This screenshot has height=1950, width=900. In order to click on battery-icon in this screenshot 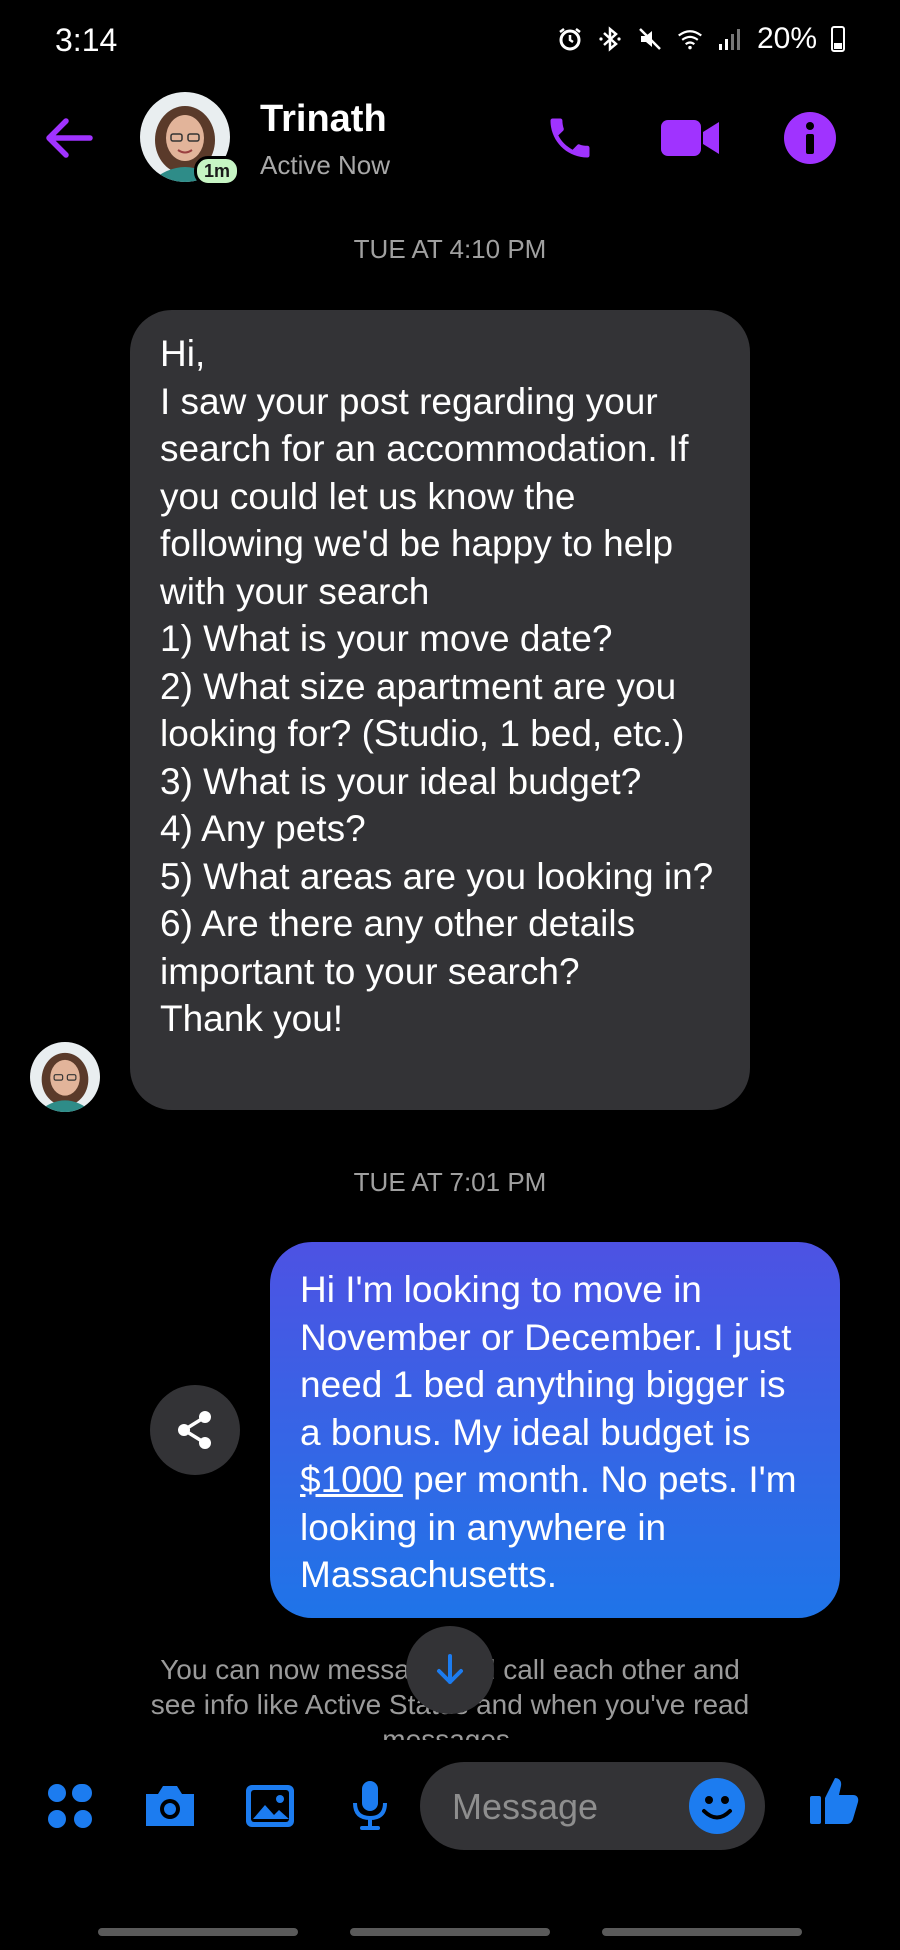, I will do `click(838, 39)`.